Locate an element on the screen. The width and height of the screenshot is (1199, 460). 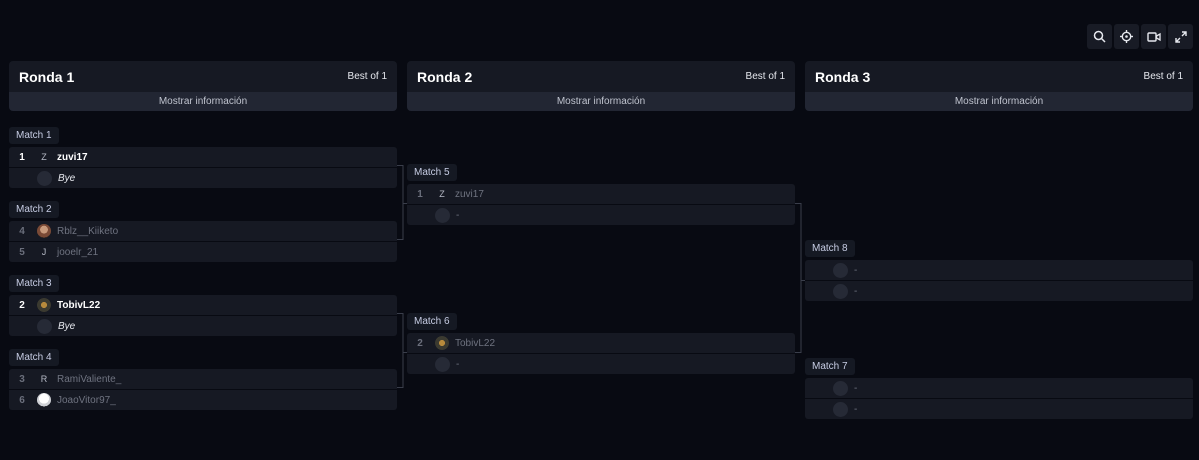
match-label: Match 5 is located at coordinates (432, 172).